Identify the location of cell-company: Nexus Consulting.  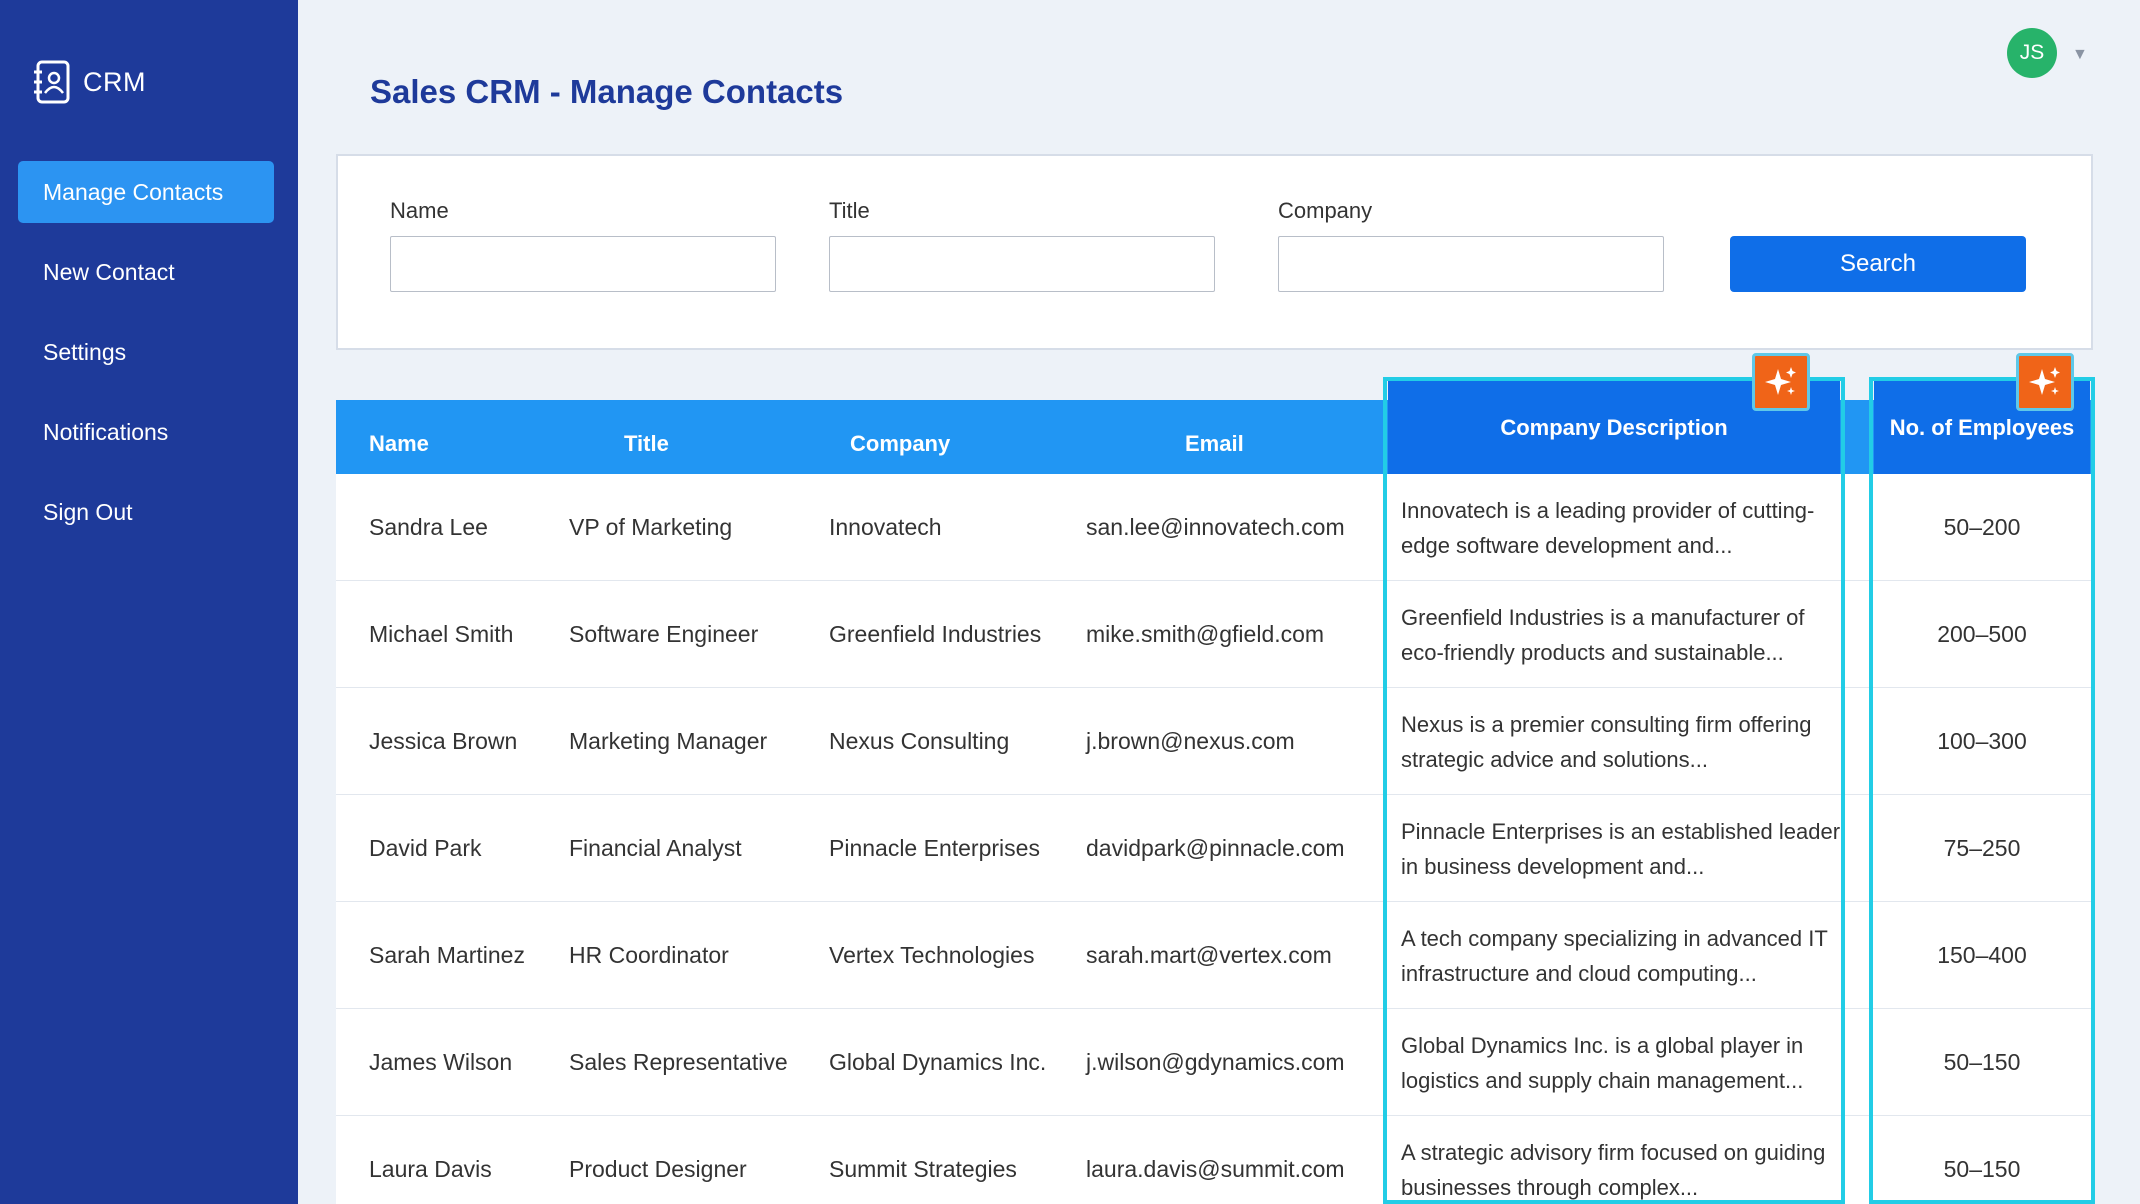
(919, 741).